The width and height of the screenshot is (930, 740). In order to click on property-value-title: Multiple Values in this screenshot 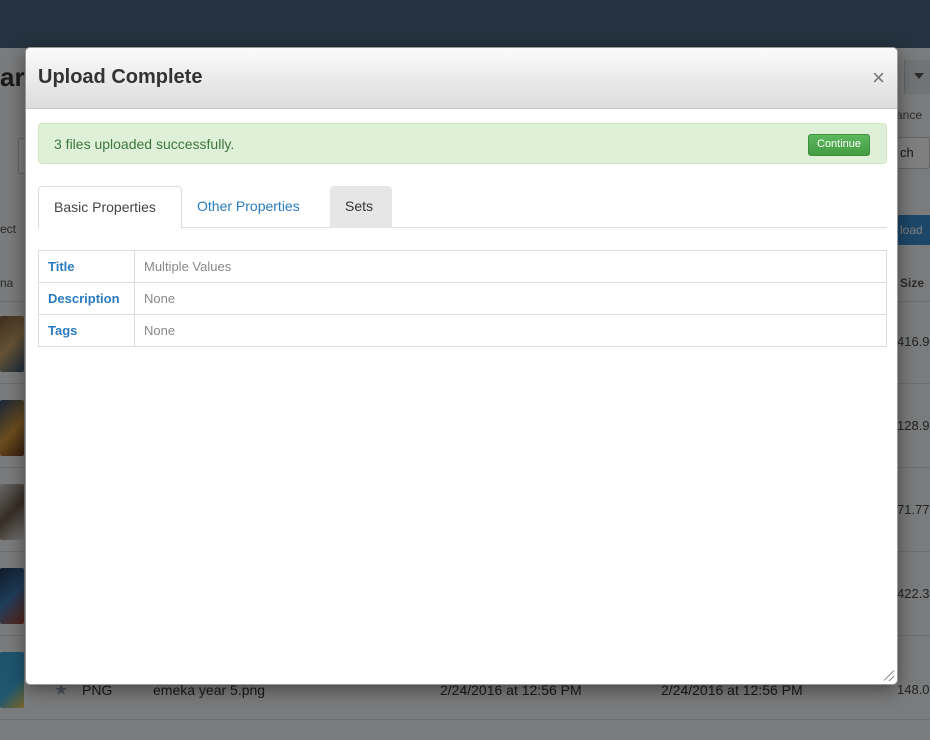, I will do `click(510, 266)`.